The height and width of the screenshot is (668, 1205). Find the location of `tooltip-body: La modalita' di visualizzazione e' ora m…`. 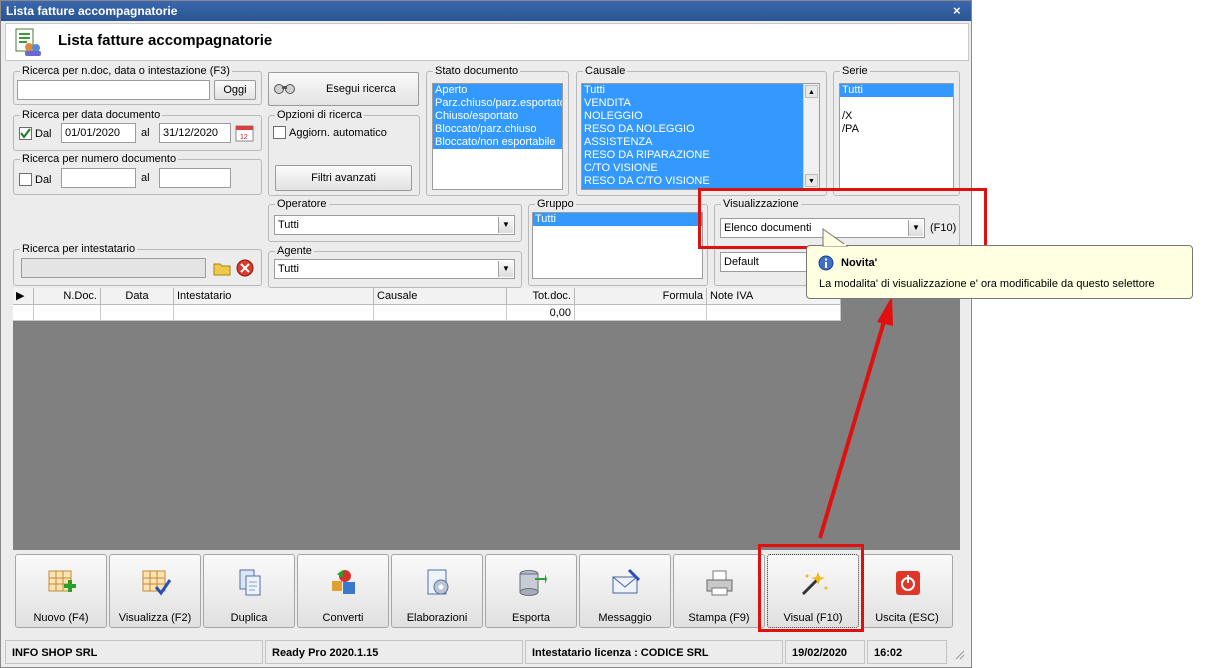

tooltip-body: La modalita' di visualizzazione e' ora m… is located at coordinates (987, 284).